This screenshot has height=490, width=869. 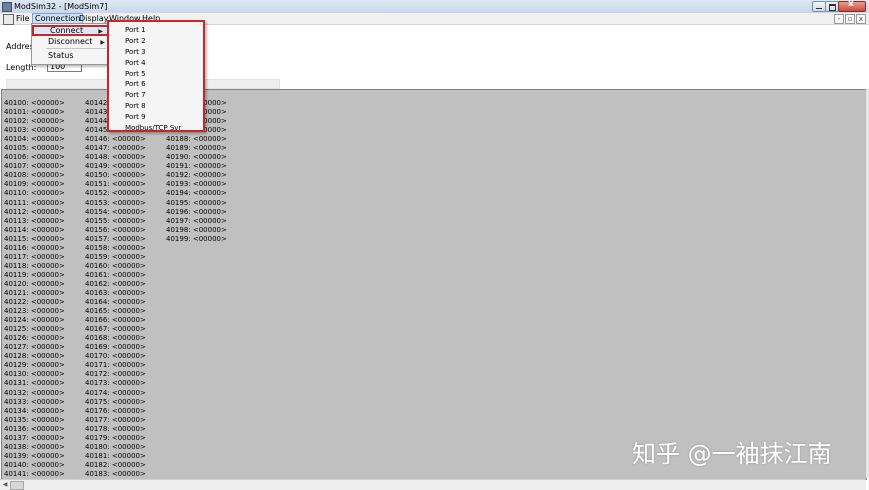 I want to click on register-row: 40102: <00000>, so click(x=34, y=121).